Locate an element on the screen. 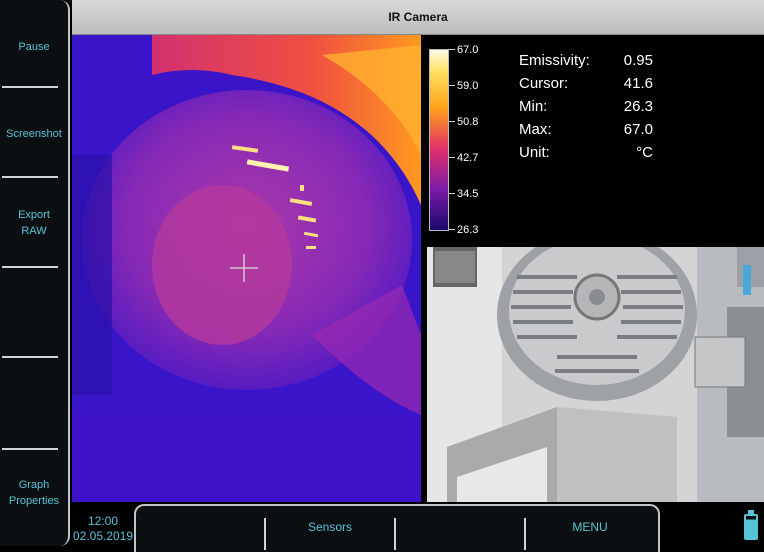  battery-icon is located at coordinates (751, 527).